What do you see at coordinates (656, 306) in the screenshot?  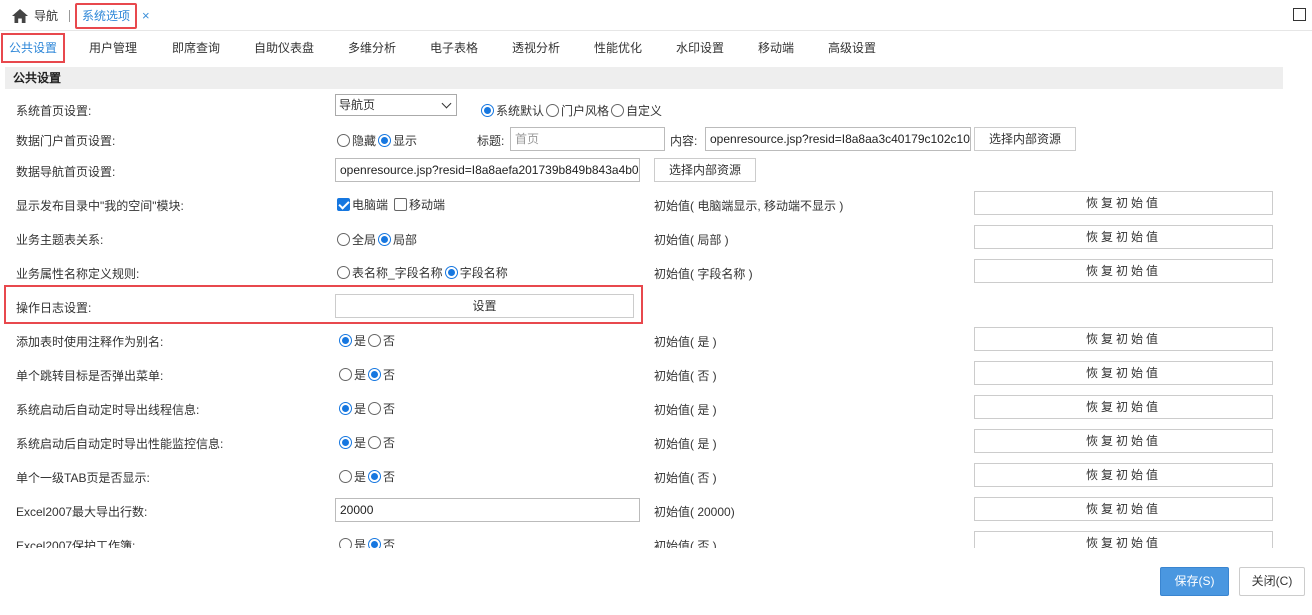 I see `setting-row-op-log: 操作日志设置: 设置` at bounding box center [656, 306].